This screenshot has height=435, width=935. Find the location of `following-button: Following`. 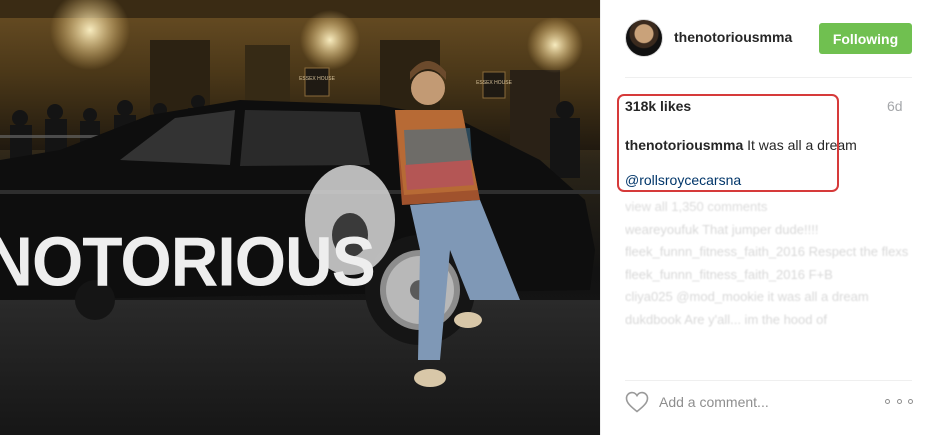

following-button: Following is located at coordinates (865, 38).